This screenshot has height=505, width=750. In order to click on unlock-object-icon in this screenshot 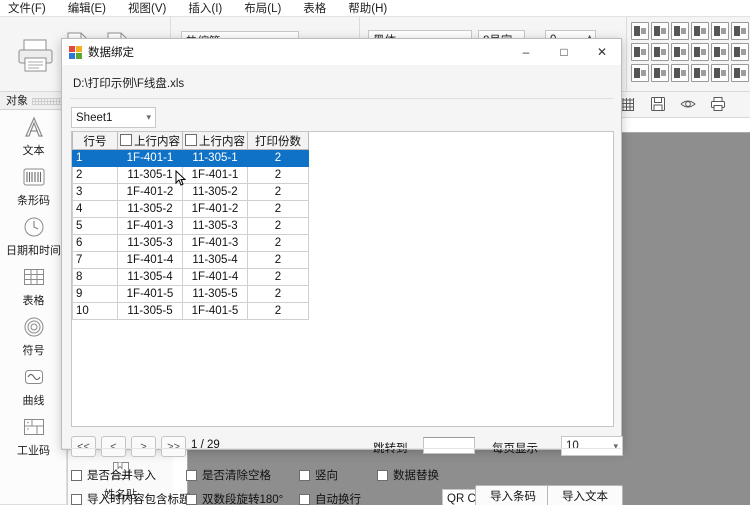, I will do `click(740, 73)`.